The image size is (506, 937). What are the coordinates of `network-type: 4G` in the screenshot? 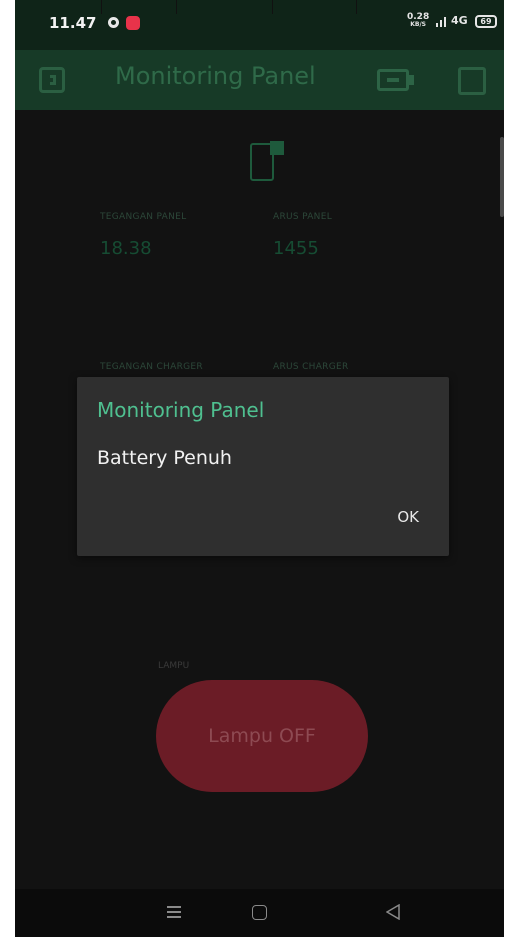 It's located at (459, 20).